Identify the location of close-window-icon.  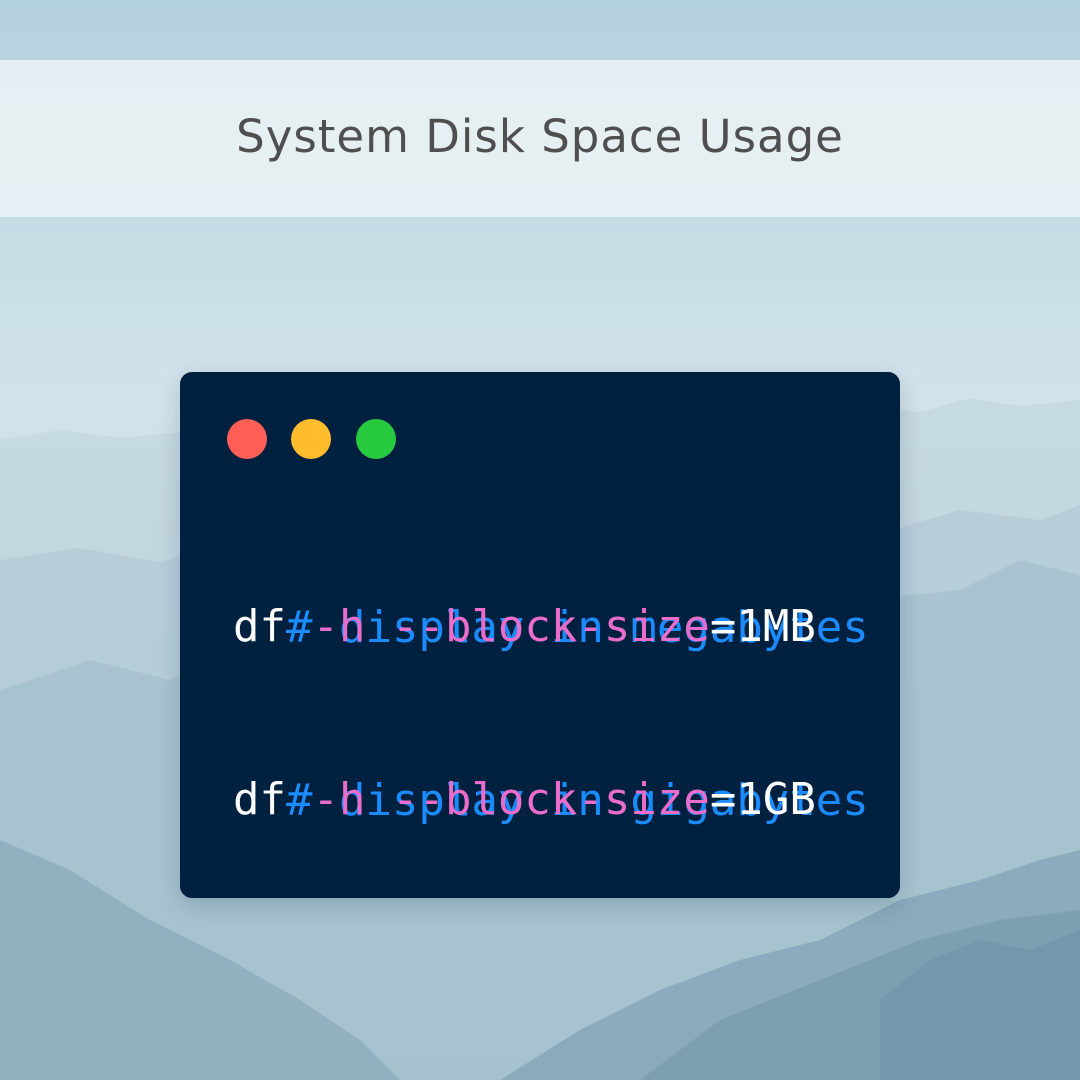
(247, 439).